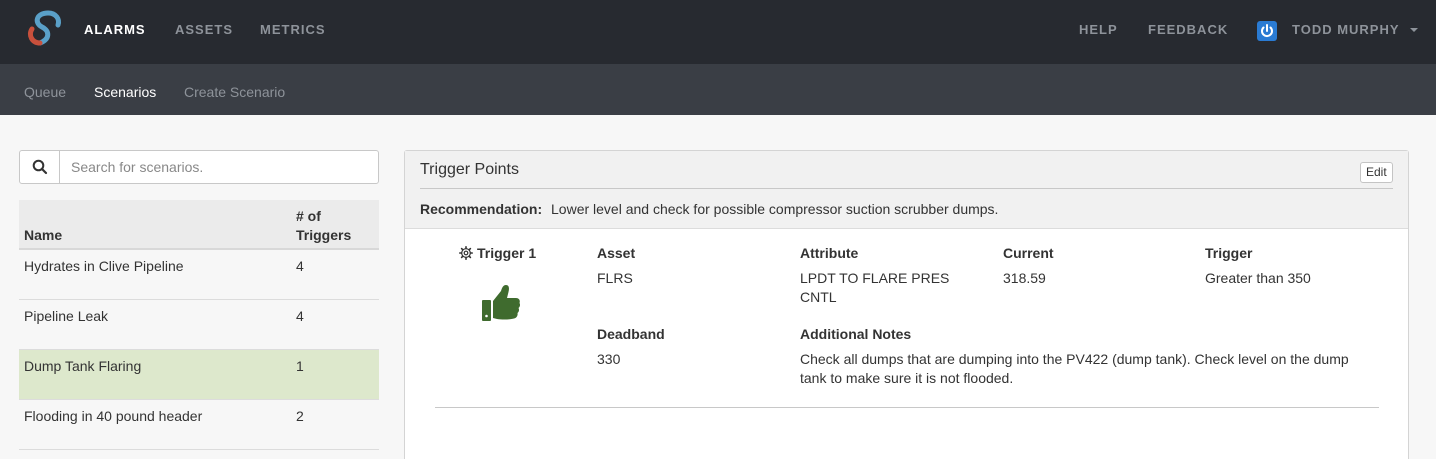  I want to click on table-row: Hydrates in Clive Pipeline 4, so click(199, 275).